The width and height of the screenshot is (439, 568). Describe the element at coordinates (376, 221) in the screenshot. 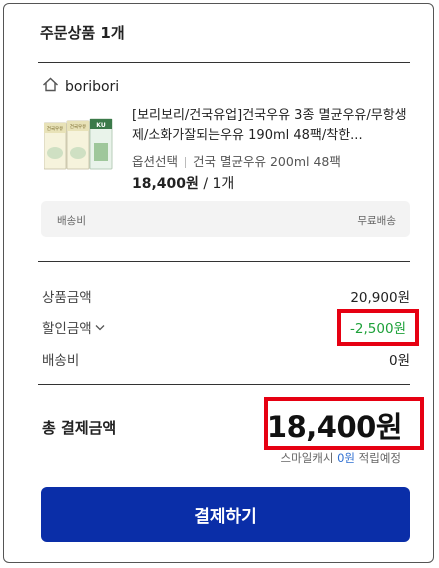

I see `shipping-value: 무료배송` at that location.